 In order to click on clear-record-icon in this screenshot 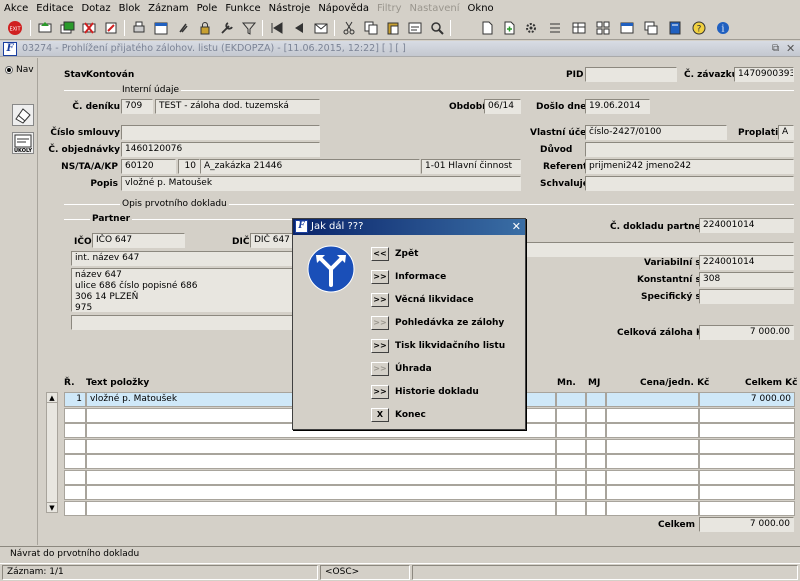, I will do `click(111, 28)`.